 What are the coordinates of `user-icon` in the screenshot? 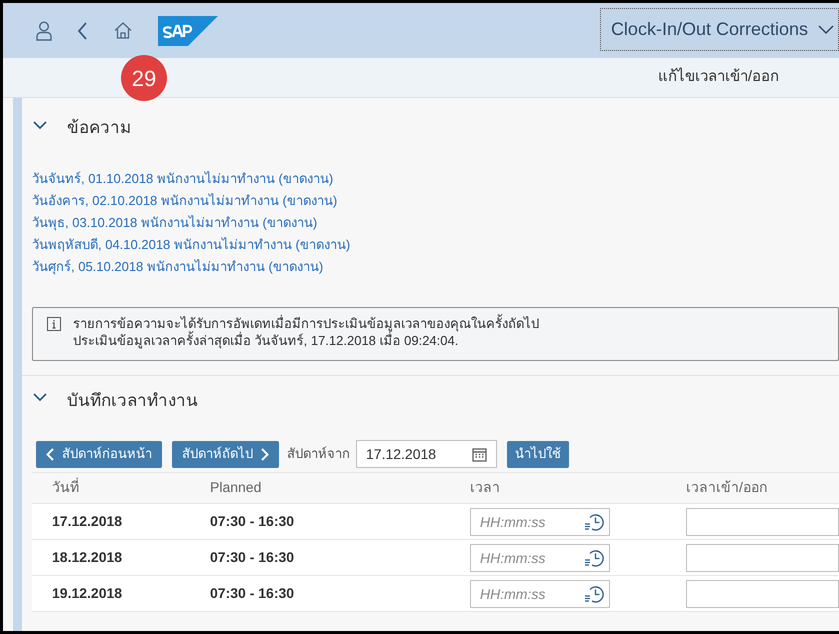 It's located at (44, 30).